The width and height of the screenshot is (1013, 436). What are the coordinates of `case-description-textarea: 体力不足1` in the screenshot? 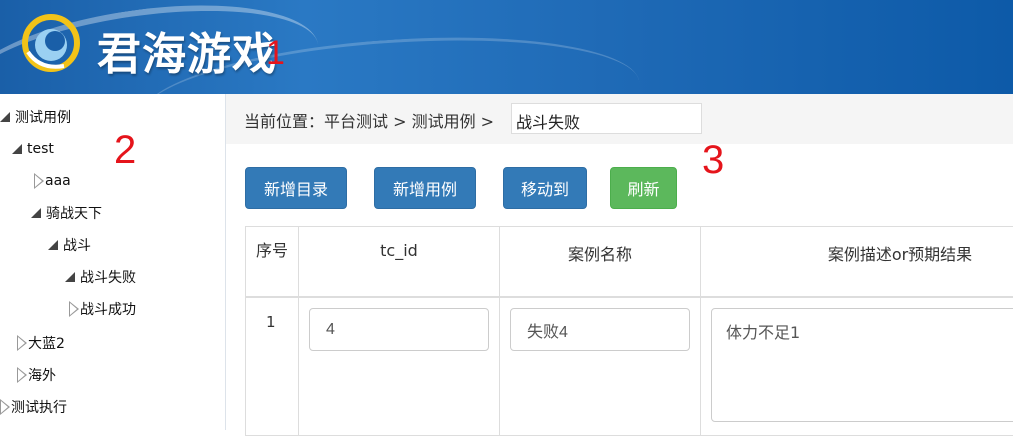 It's located at (862, 365).